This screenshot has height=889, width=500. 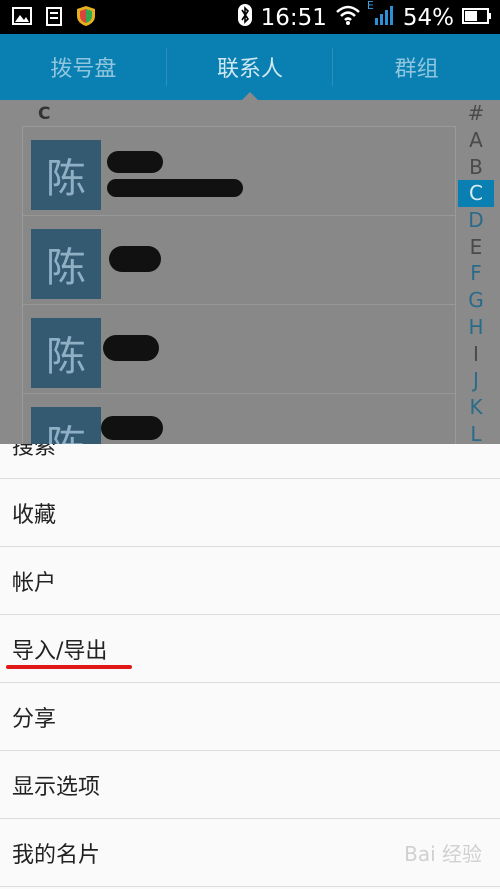 I want to click on bluetooth-icon, so click(x=245, y=18).